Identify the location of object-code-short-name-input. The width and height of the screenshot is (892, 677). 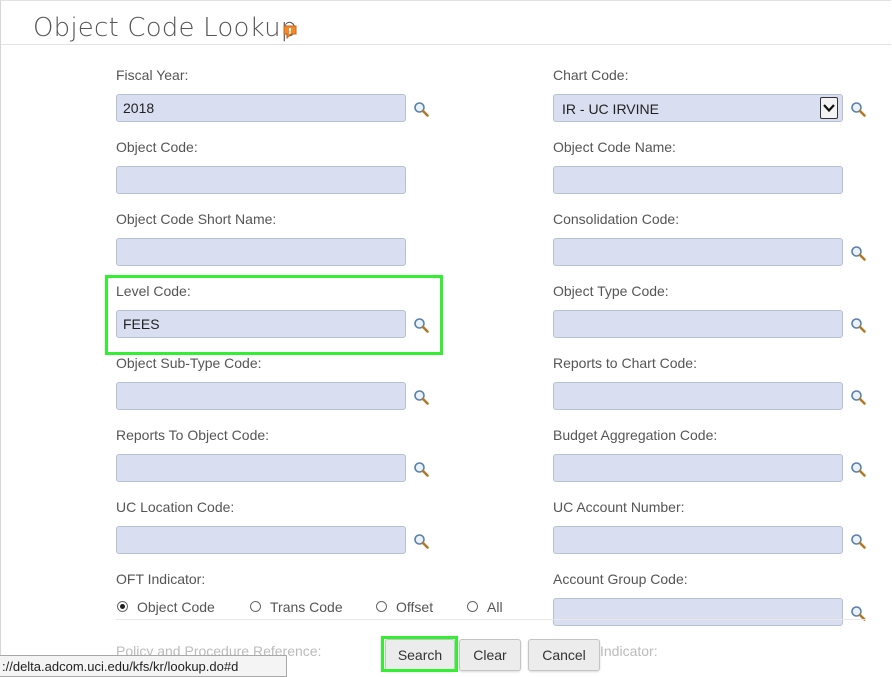
(261, 252).